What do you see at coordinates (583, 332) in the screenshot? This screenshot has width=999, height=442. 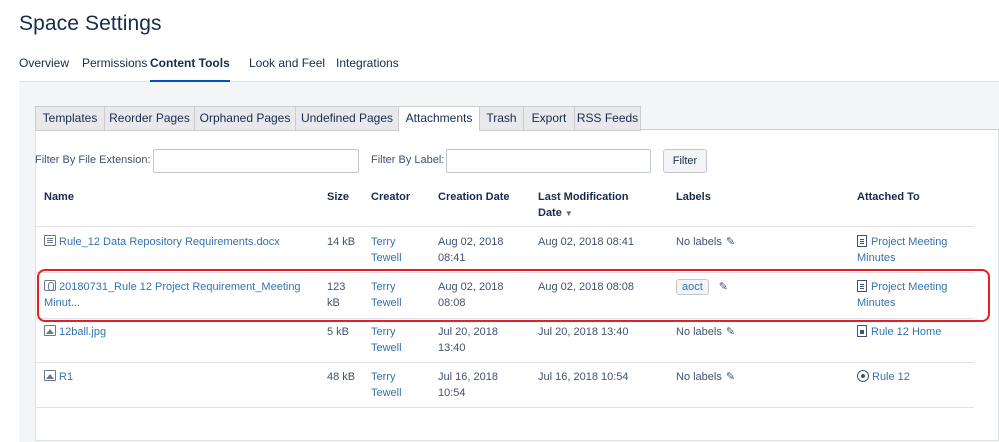 I see `modification-date: Jul 20, 2018 13:40` at bounding box center [583, 332].